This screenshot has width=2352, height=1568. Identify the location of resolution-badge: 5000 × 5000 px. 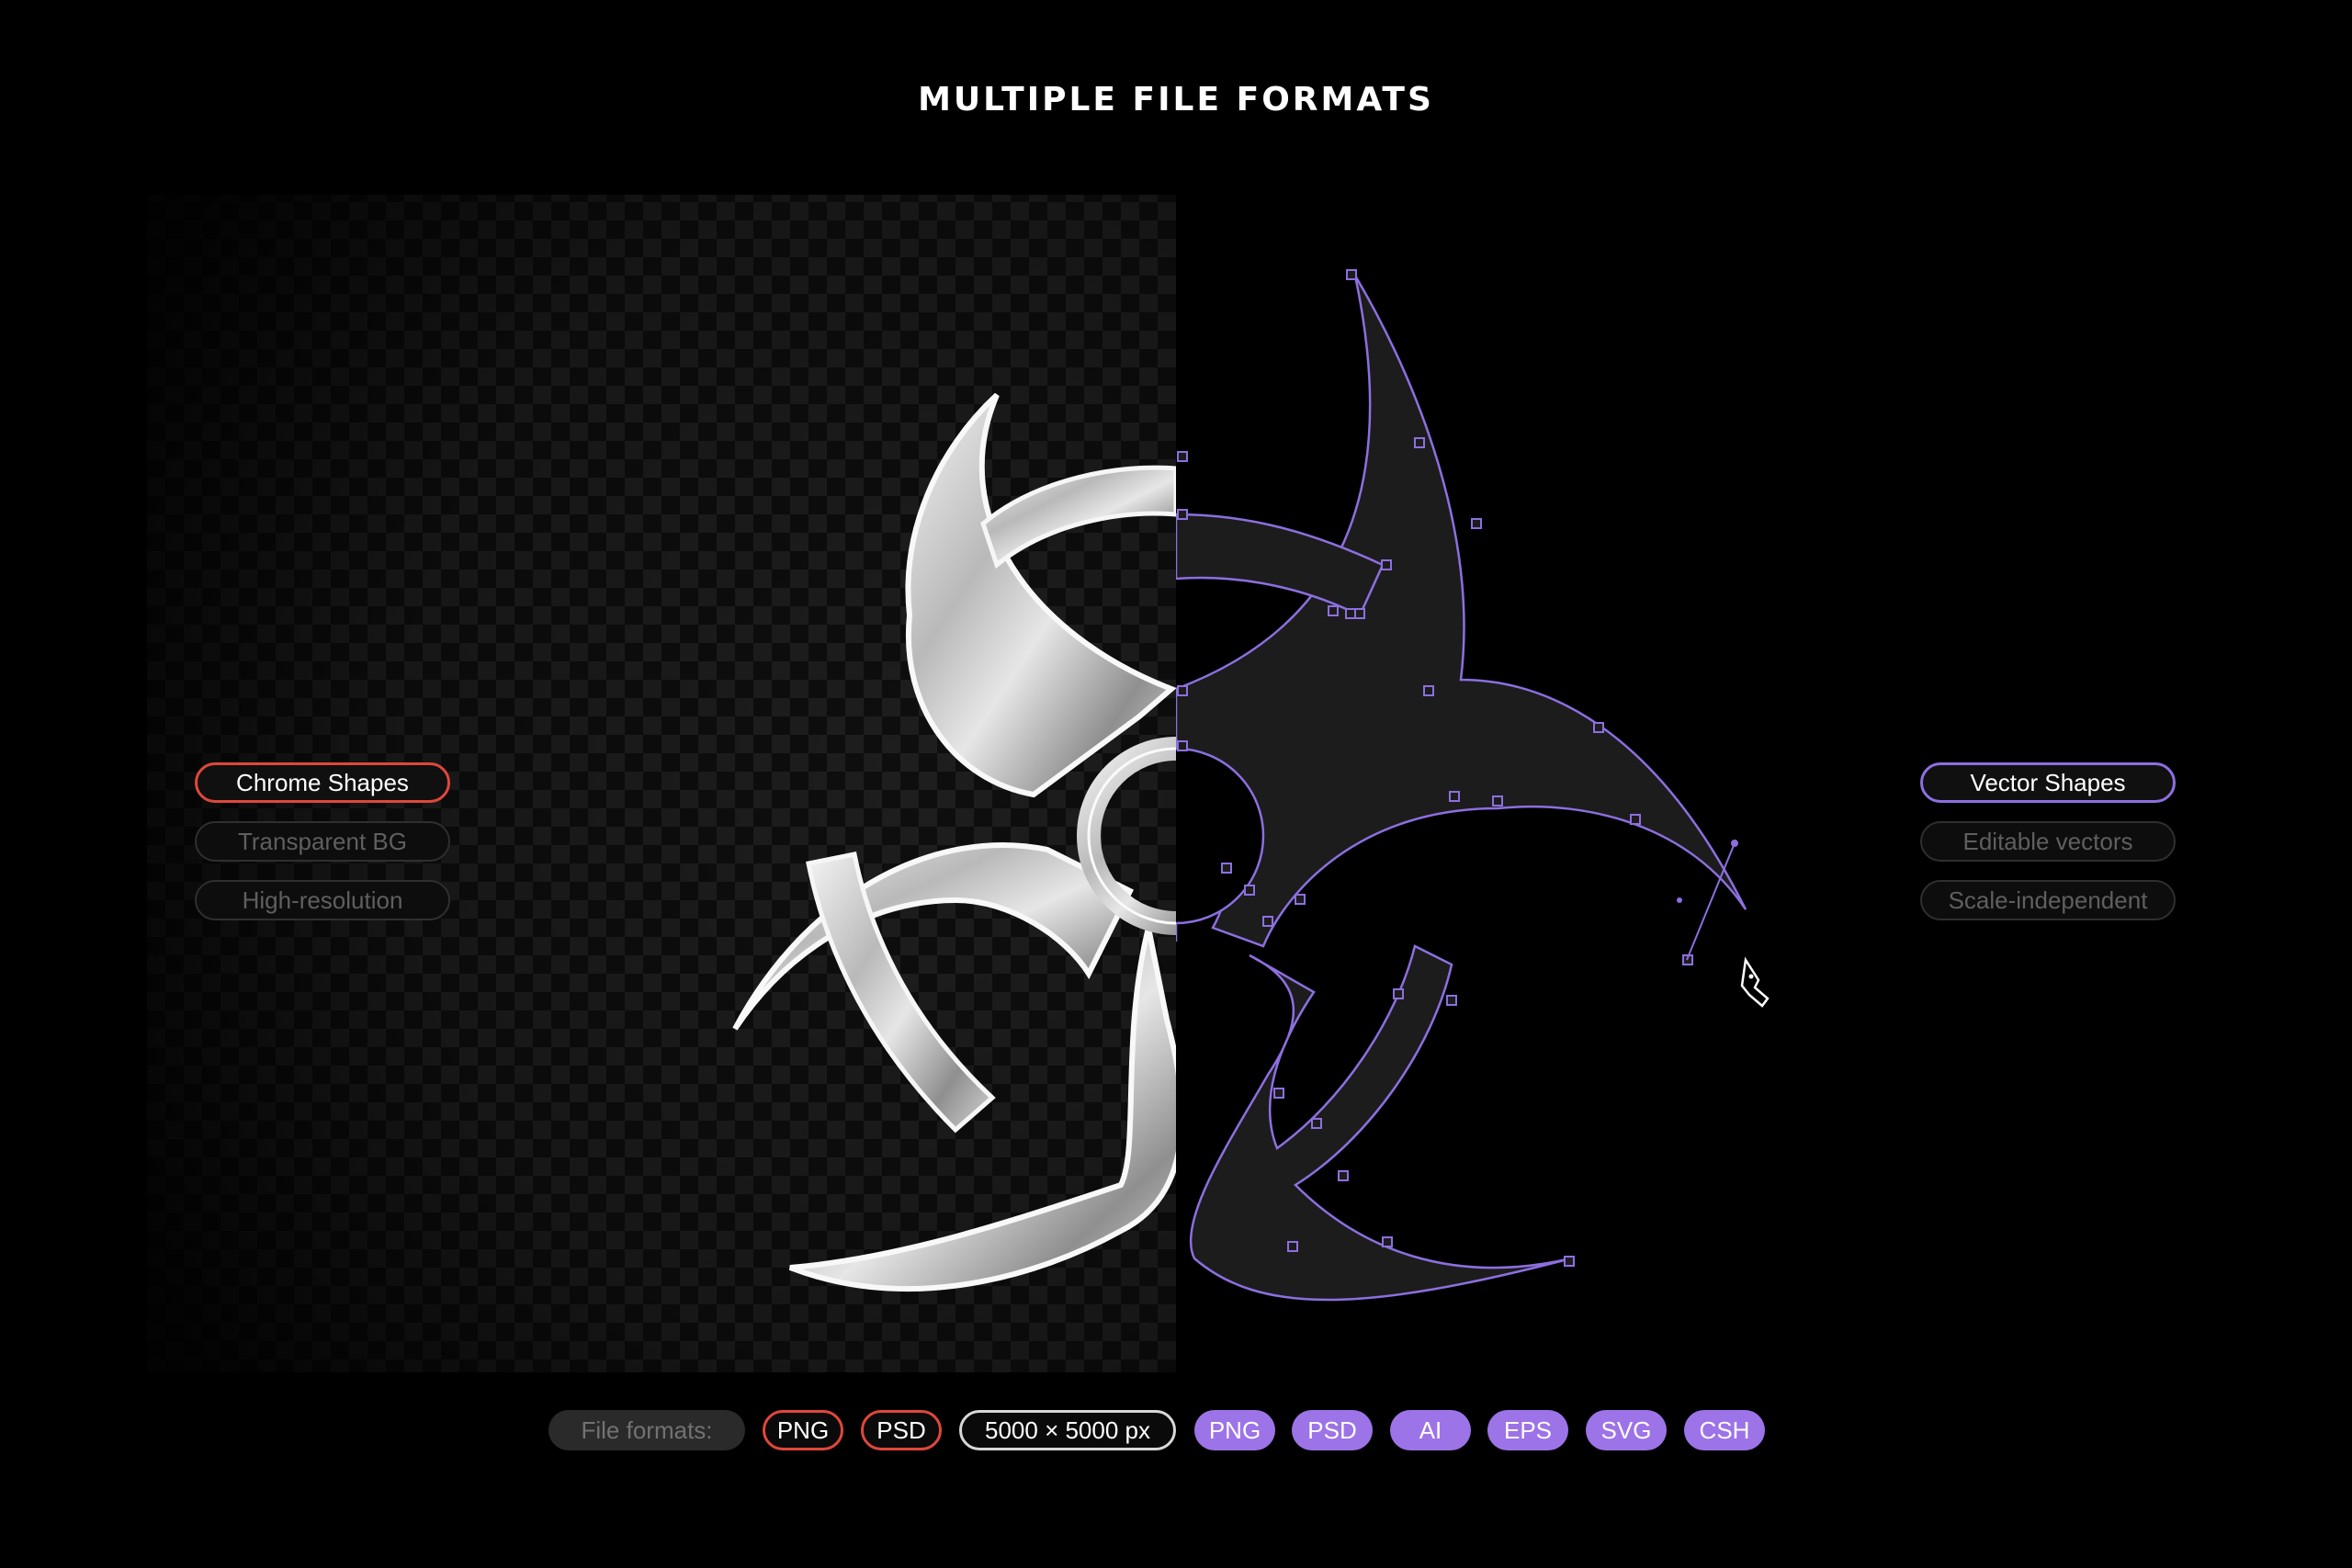
(1067, 1430).